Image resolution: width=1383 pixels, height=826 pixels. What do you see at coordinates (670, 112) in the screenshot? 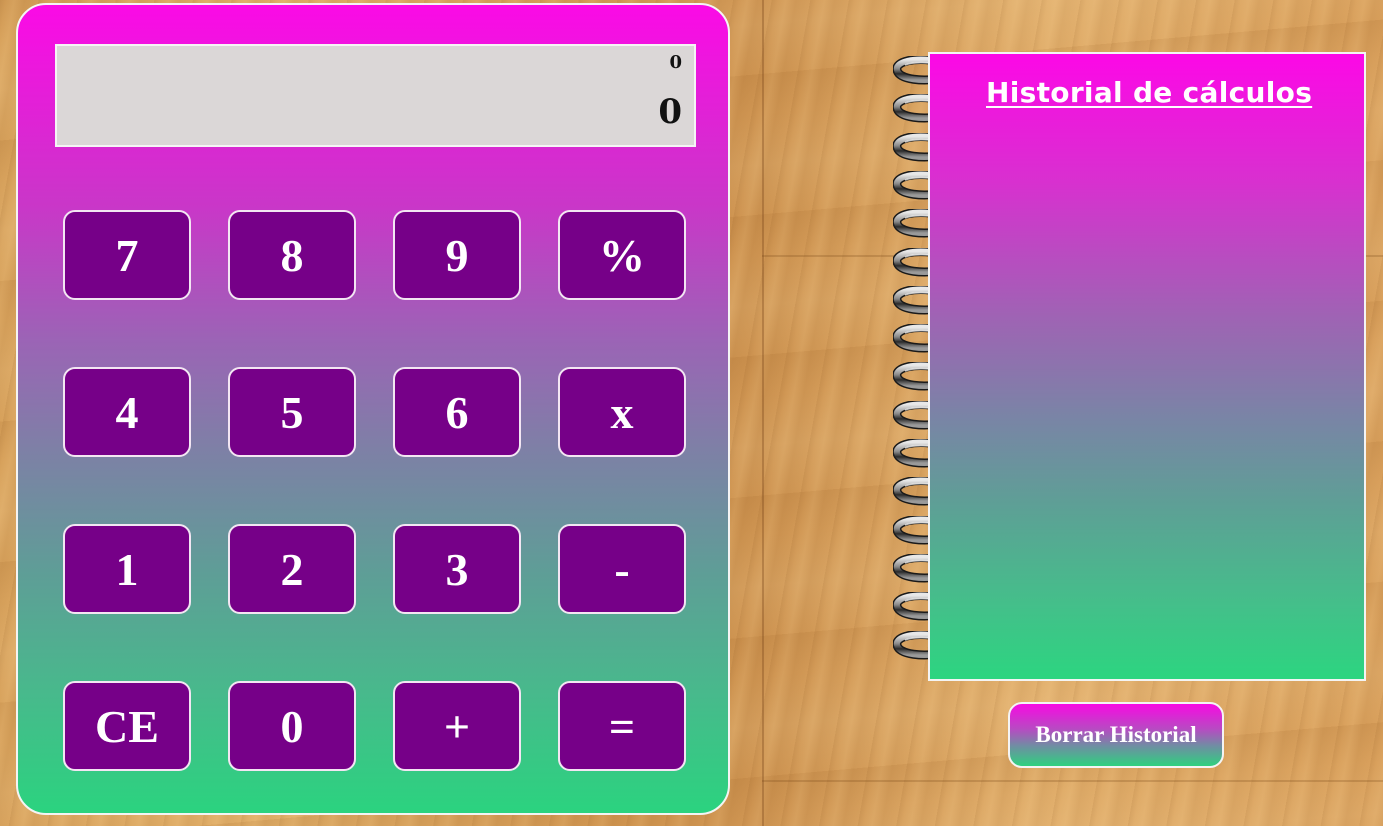
I see `display-result: 0` at bounding box center [670, 112].